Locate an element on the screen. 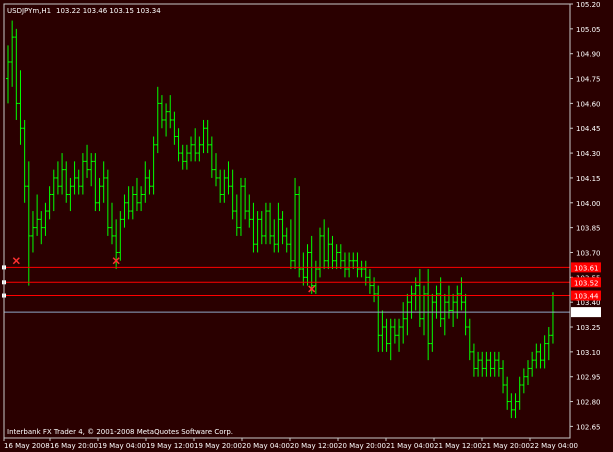 The width and height of the screenshot is (613, 452). x-tick-label: 19 May 04:00 is located at coordinates (122, 446).